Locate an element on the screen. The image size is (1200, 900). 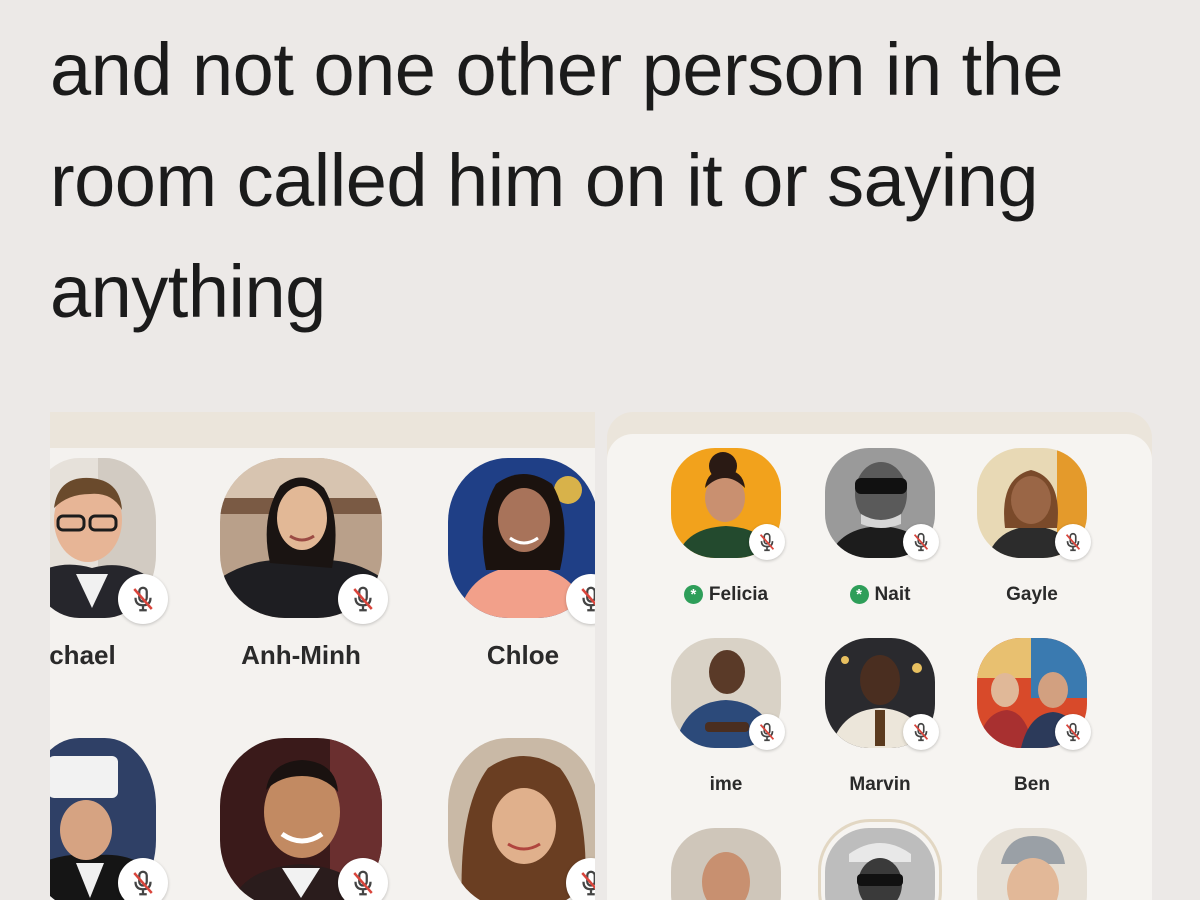
speaker-tile: Anh-Minh is located at coordinates (305, 564).